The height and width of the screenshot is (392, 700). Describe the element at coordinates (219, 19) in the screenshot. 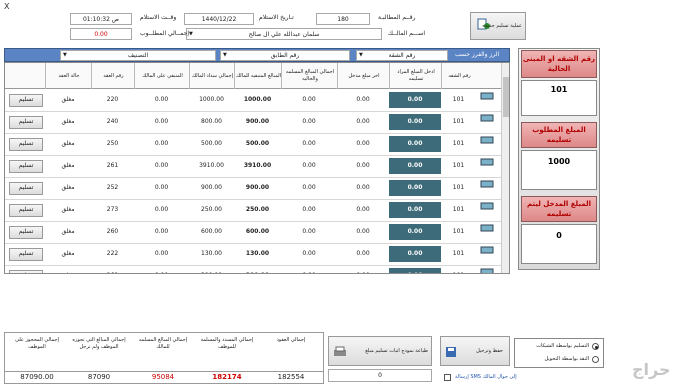

I see `date-field: 1440/12/22` at that location.